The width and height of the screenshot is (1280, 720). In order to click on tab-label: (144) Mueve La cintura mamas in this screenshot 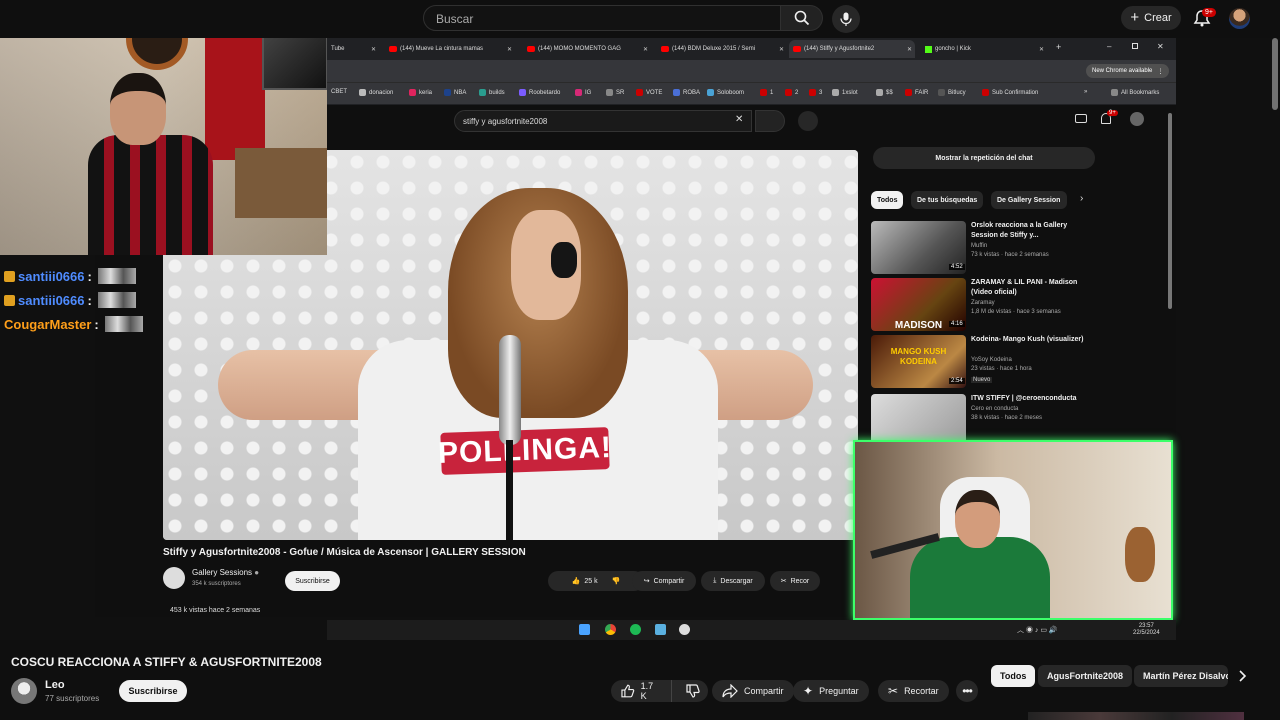, I will do `click(442, 49)`.